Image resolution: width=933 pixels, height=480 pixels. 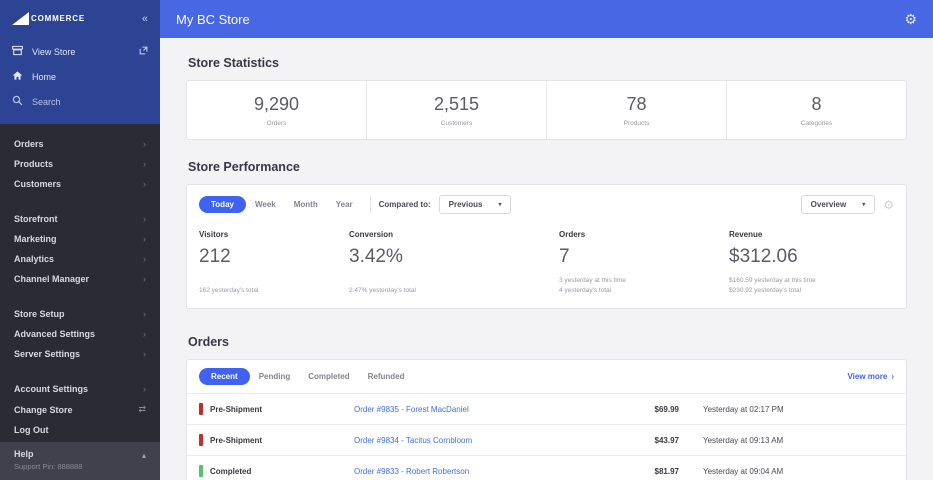 What do you see at coordinates (80, 334) in the screenshot?
I see `sidebar-item-advanced-settings: Advanced Settings ›` at bounding box center [80, 334].